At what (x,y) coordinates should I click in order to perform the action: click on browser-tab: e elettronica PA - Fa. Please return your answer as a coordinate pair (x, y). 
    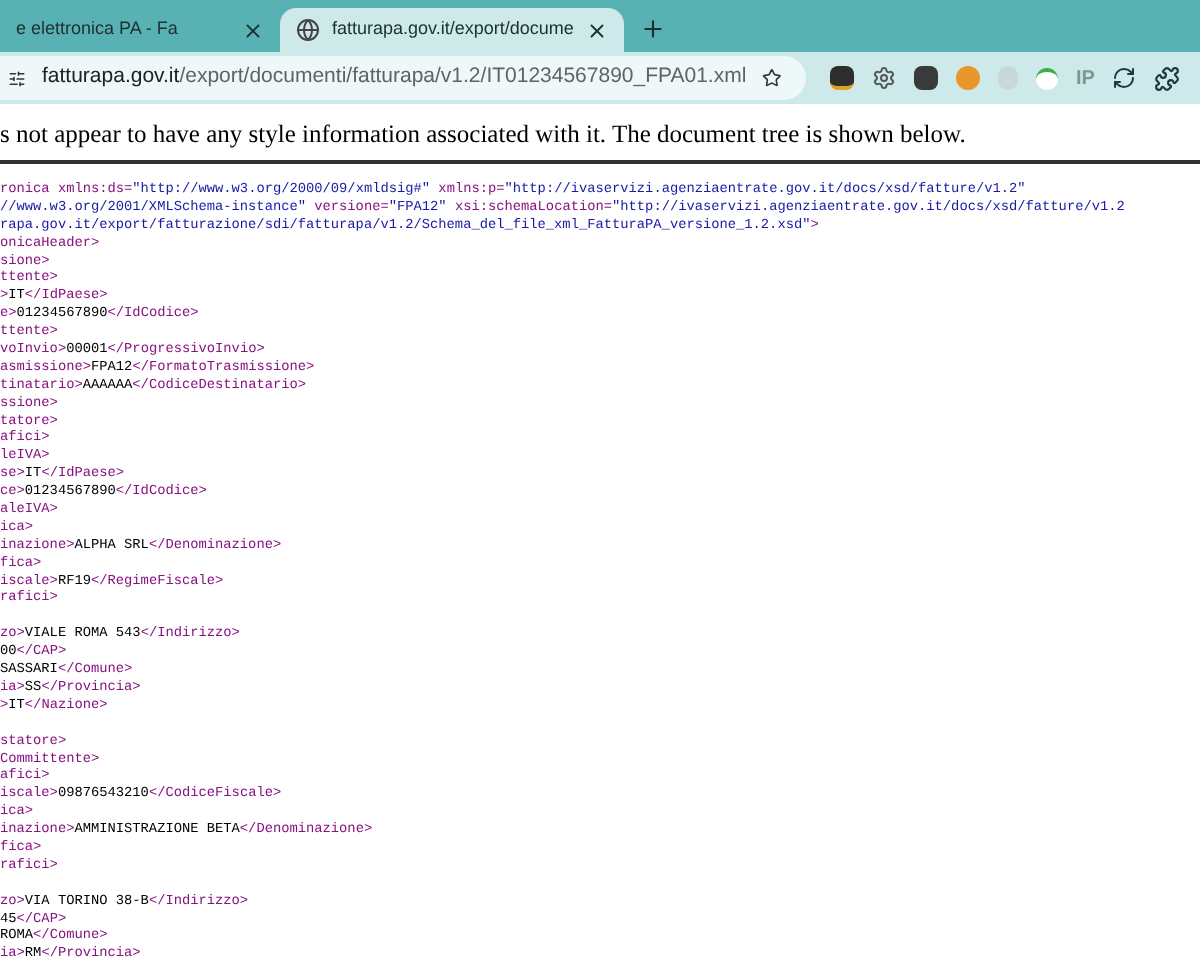
    Looking at the image, I should click on (140, 30).